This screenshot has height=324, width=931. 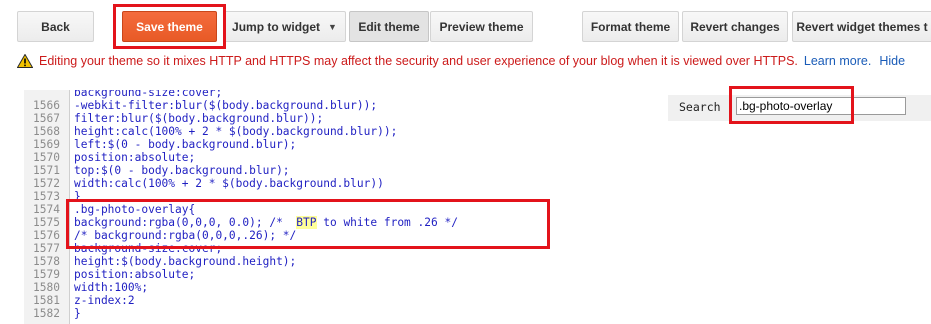 What do you see at coordinates (104, 300) in the screenshot?
I see `code-text: z-index:2` at bounding box center [104, 300].